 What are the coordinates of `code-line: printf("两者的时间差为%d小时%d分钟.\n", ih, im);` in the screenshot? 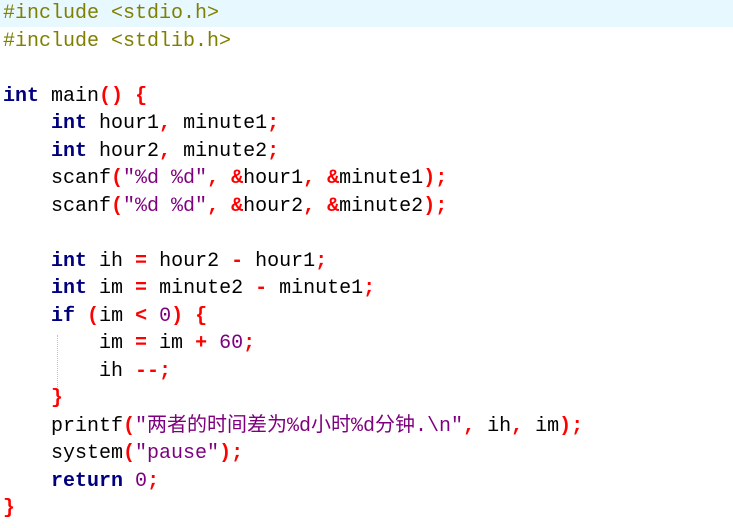 It's located at (293, 426).